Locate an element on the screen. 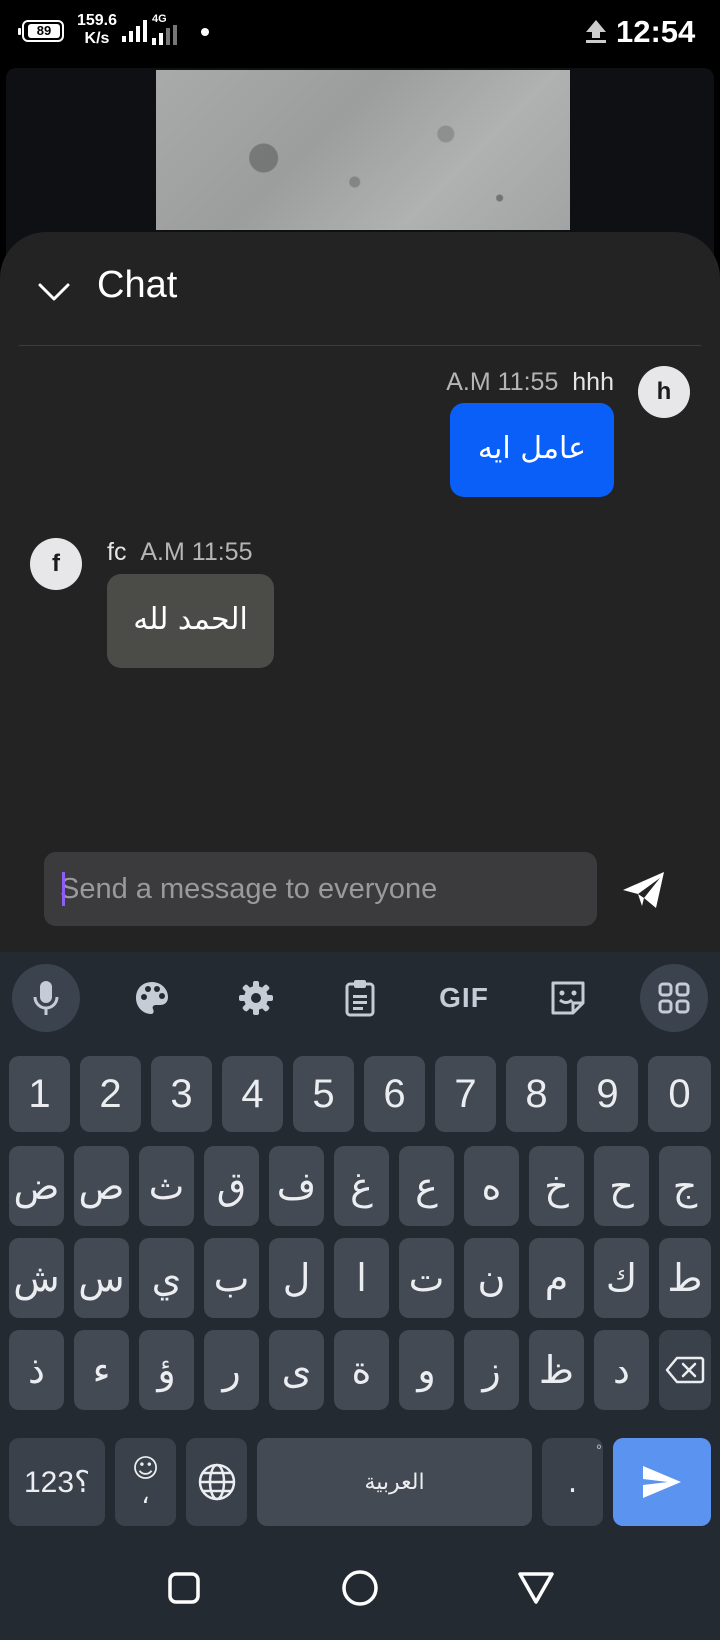 The height and width of the screenshot is (1640, 720). backspace-key is located at coordinates (685, 1370).